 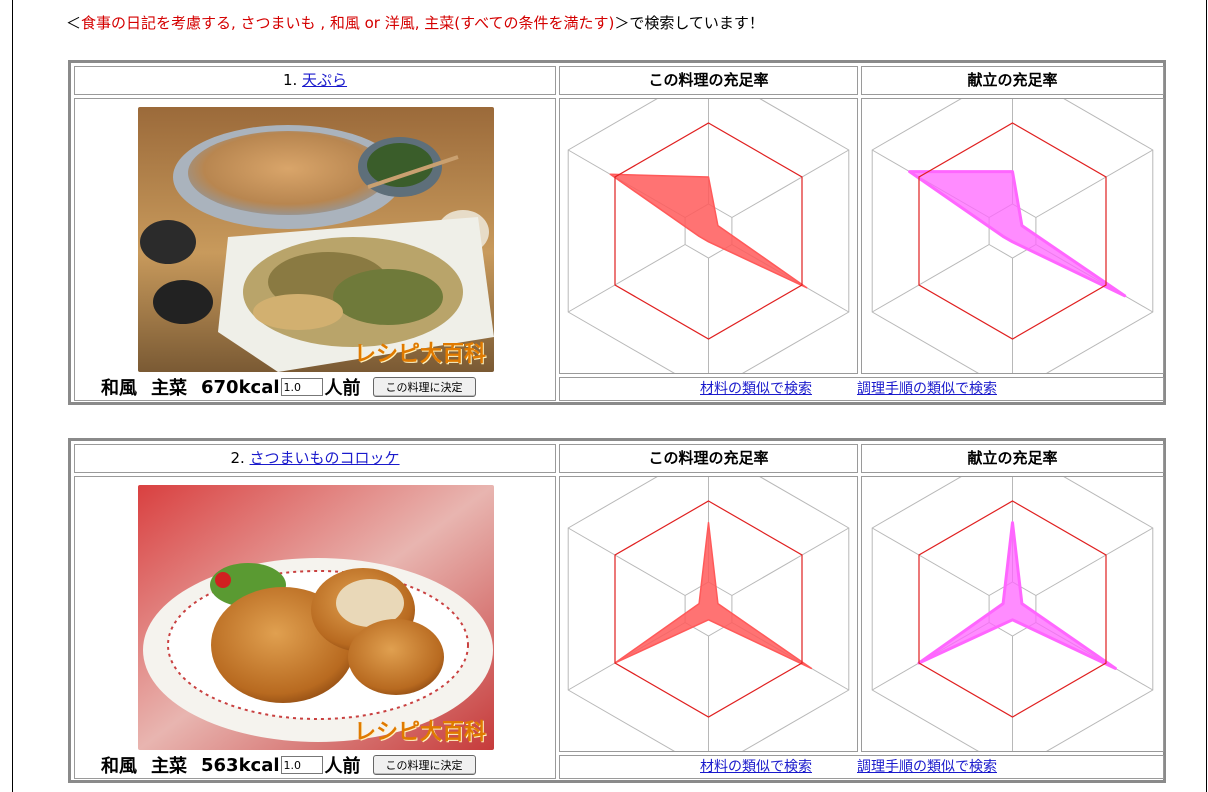 I want to click on header-suffix: ＞で検索しています！, so click(x=689, y=23).